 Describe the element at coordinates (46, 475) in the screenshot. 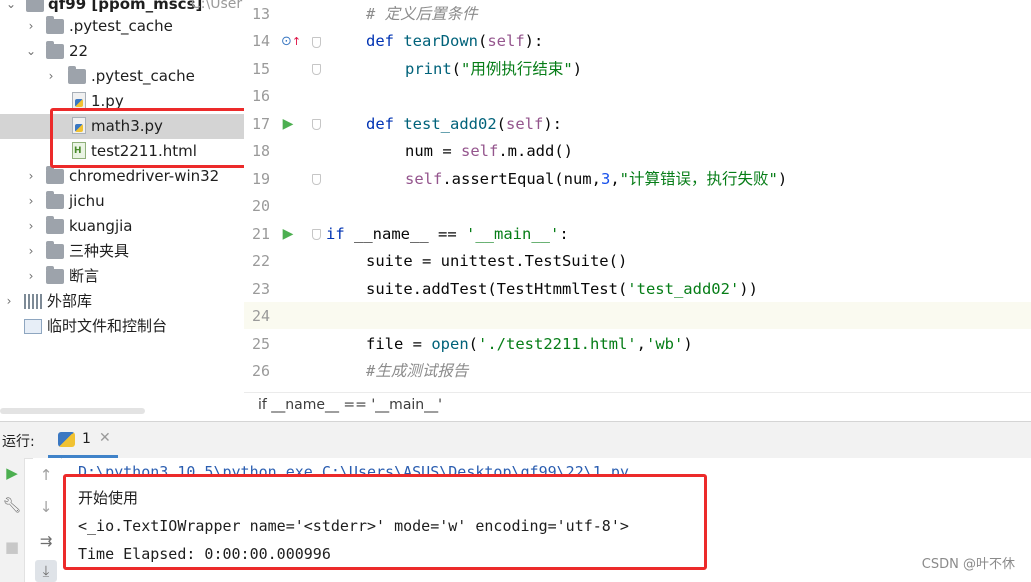

I see `arrow-up-icon: ↑` at that location.